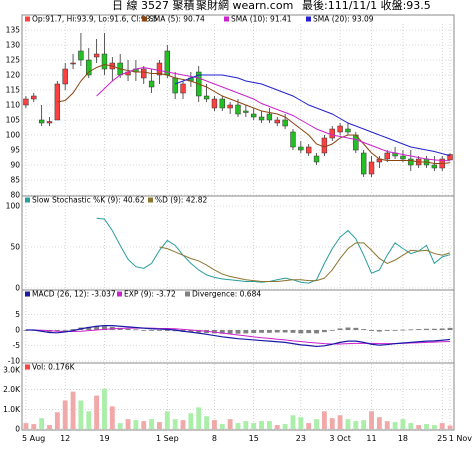  Describe the element at coordinates (27, 367) in the screenshot. I see `legend-swatch-vol` at that location.